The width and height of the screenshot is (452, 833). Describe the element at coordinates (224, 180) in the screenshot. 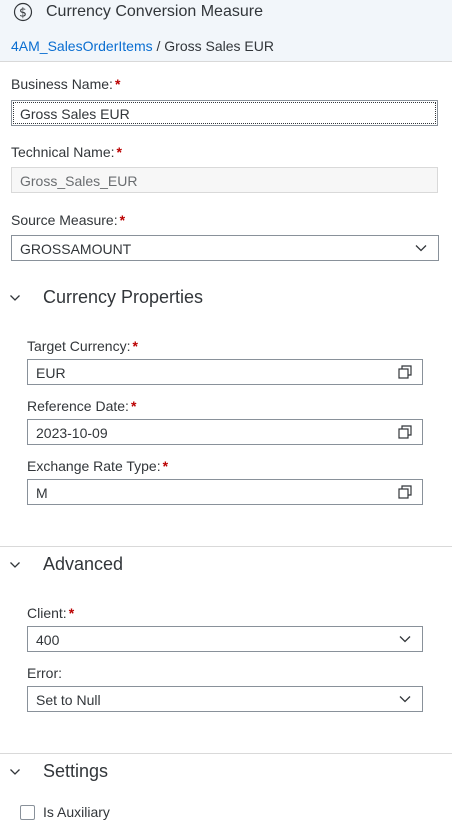

I see `technical-name-input: Gross_Sales_EUR` at that location.